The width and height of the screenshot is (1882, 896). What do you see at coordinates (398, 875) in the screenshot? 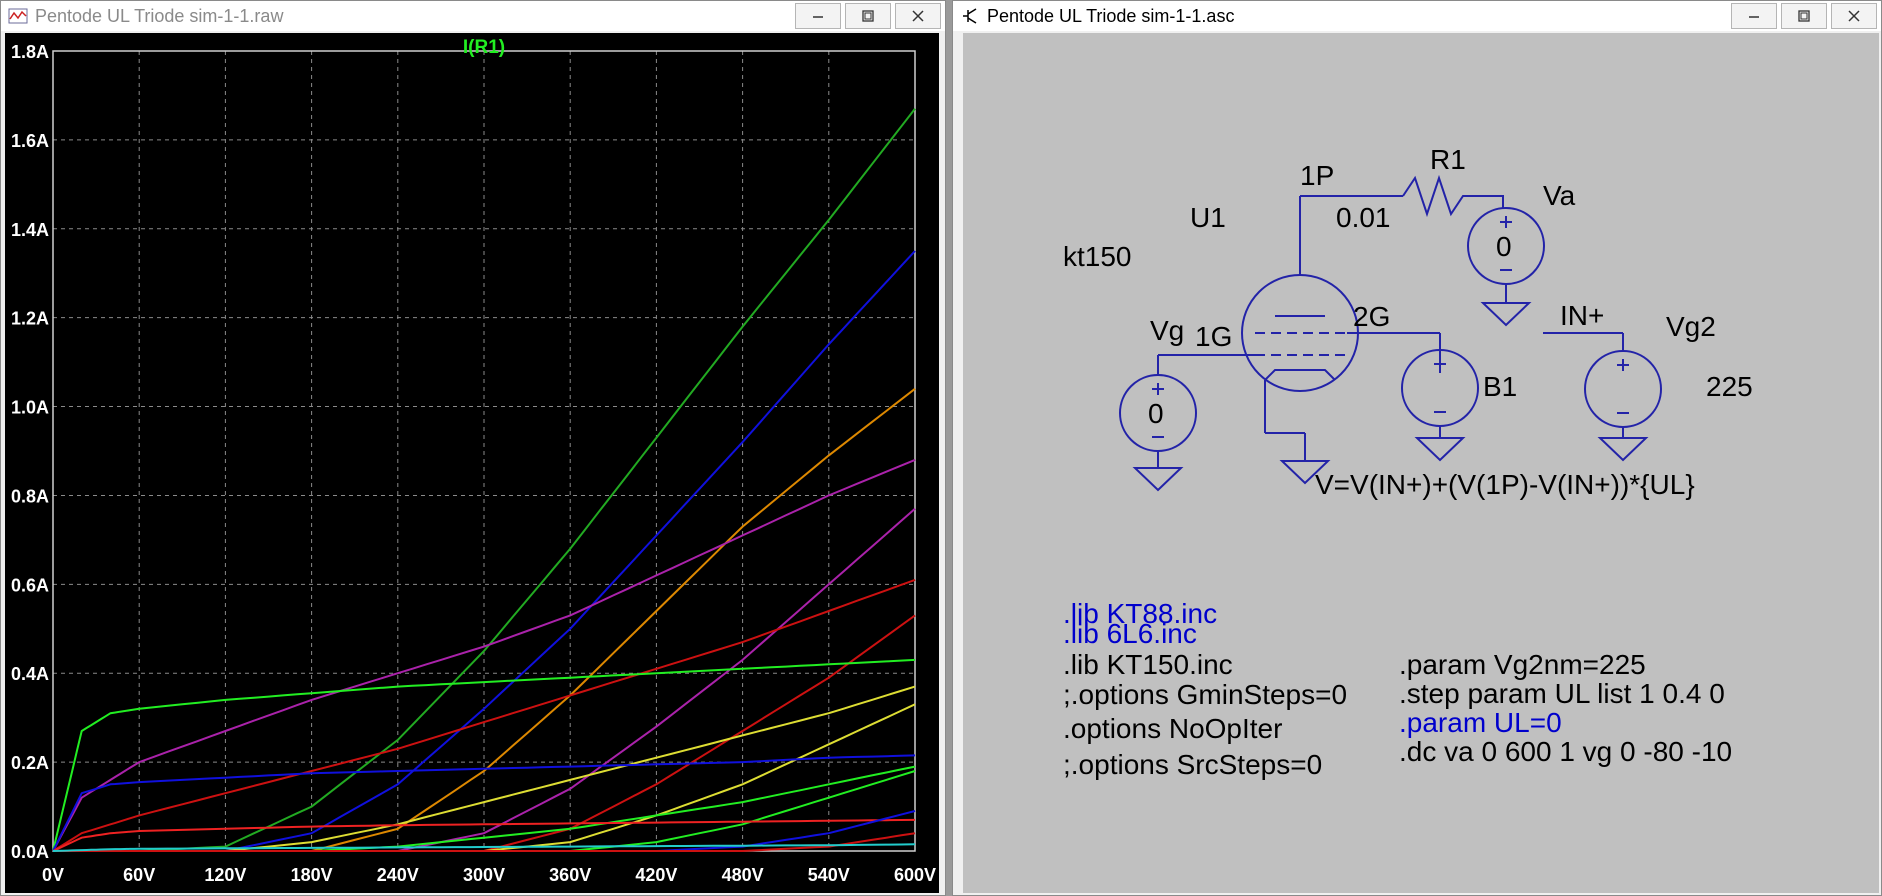
I see `x-tick-label: 240V` at bounding box center [398, 875].